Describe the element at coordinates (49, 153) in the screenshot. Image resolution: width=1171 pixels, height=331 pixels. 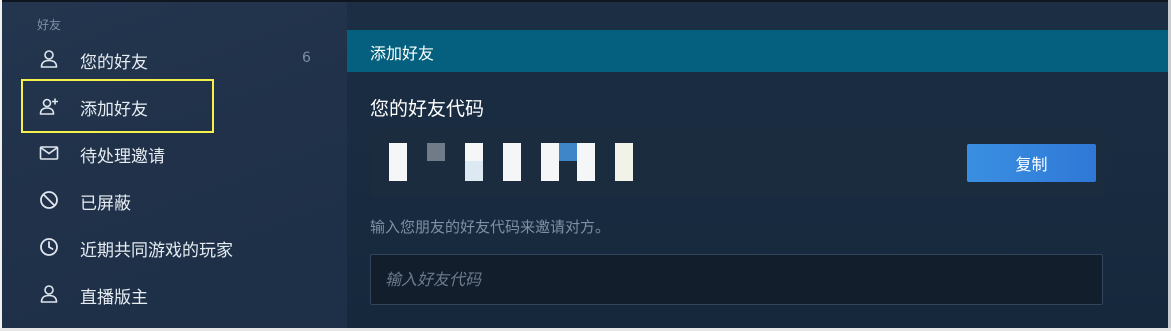
I see `envelope-icon` at that location.